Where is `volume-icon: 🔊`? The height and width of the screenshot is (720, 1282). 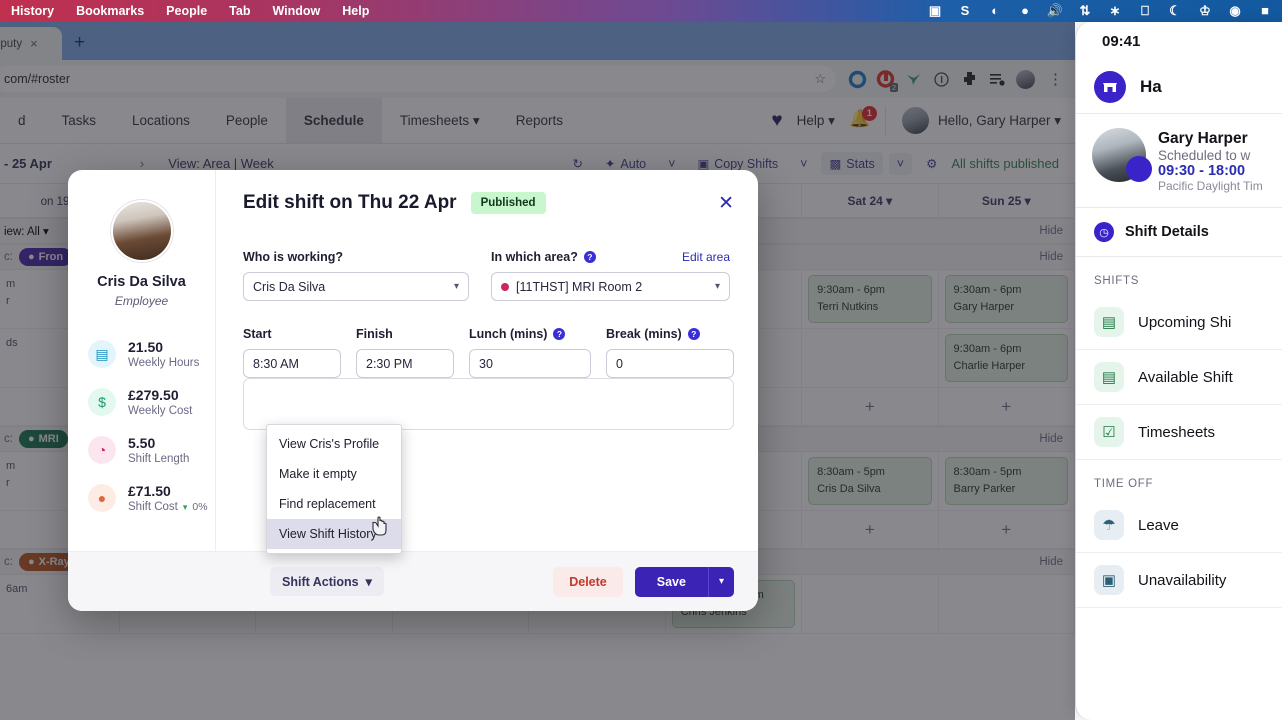
volume-icon: 🔊 is located at coordinates (1055, 11).